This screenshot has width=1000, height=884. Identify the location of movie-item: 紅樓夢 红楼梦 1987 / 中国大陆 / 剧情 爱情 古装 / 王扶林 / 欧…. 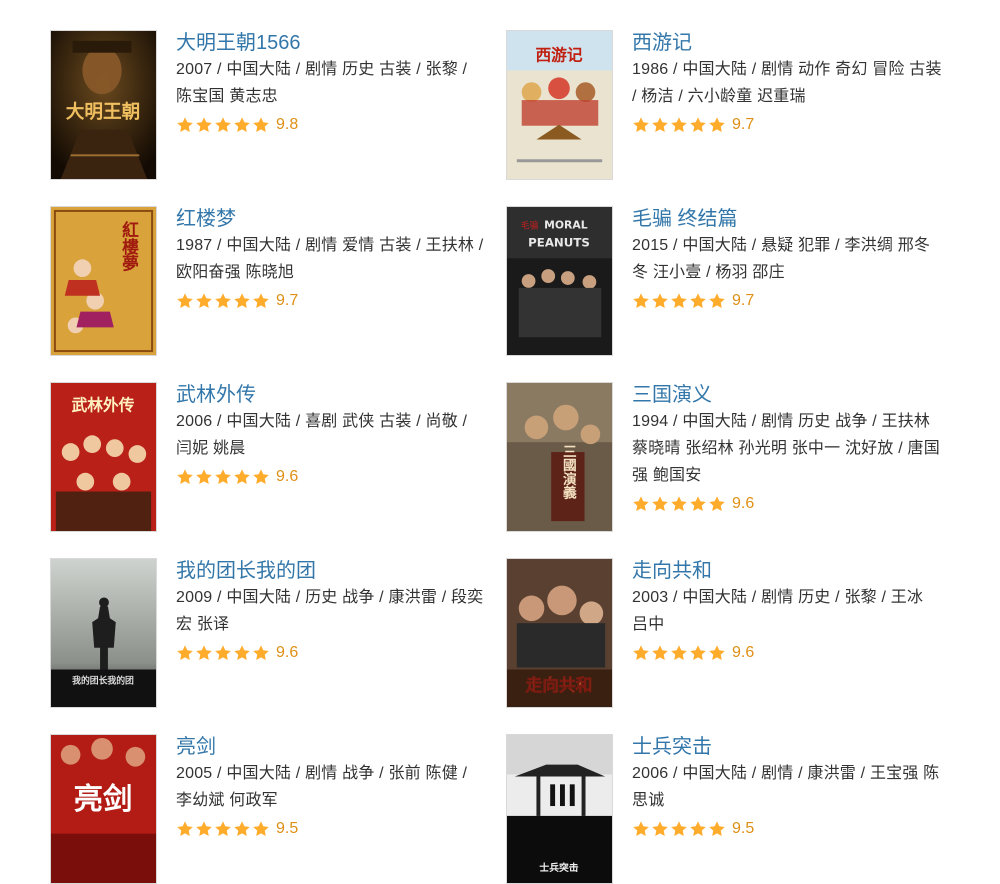
(270, 281).